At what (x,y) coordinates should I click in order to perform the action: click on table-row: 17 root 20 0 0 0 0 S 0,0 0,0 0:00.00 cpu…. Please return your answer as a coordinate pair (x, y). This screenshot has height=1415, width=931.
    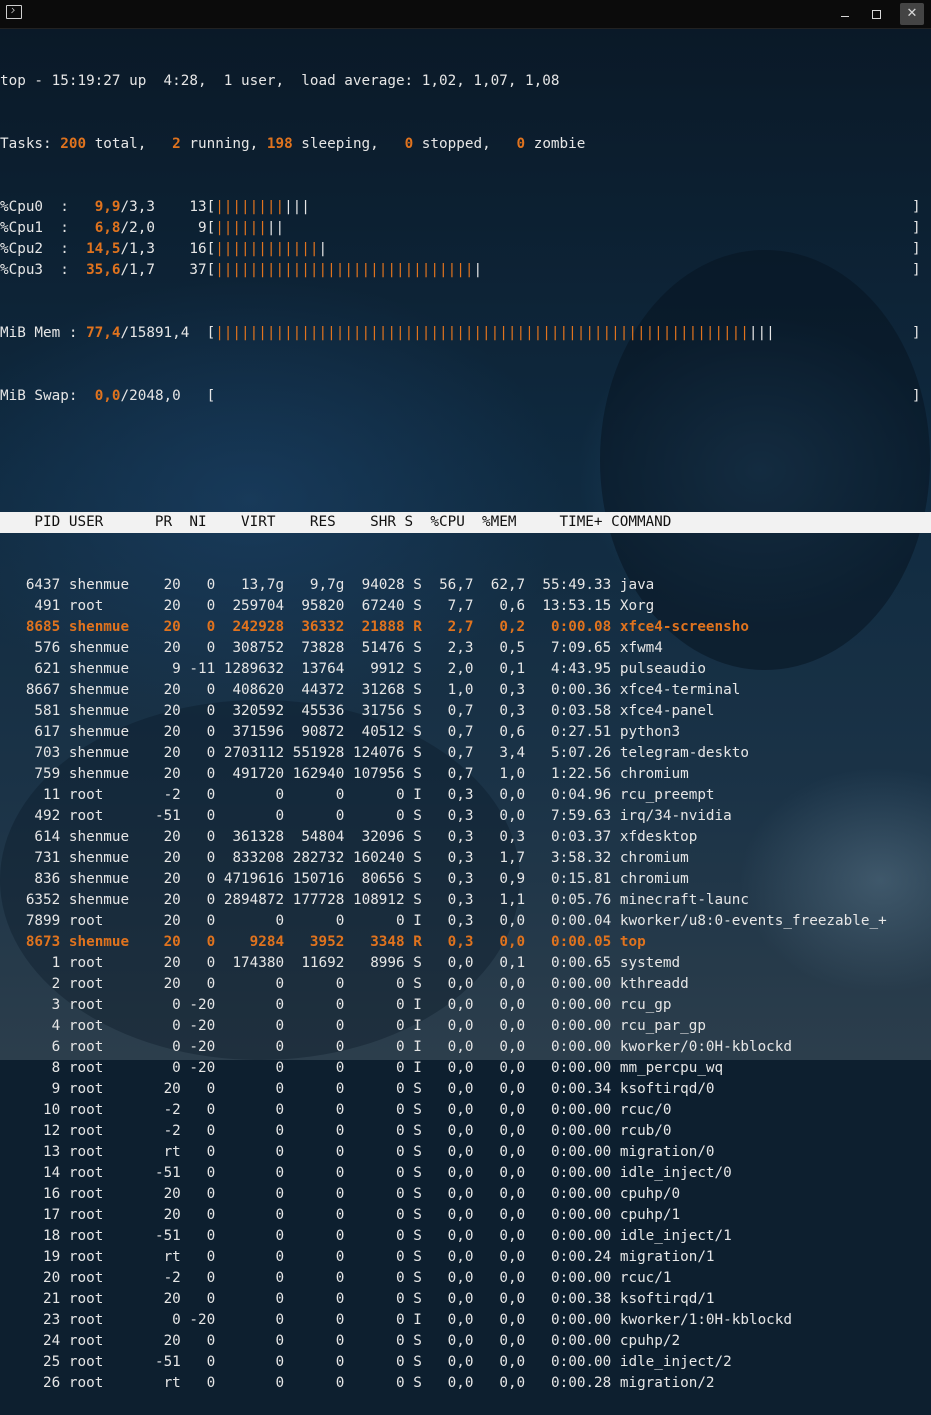
    Looking at the image, I should click on (465, 1215).